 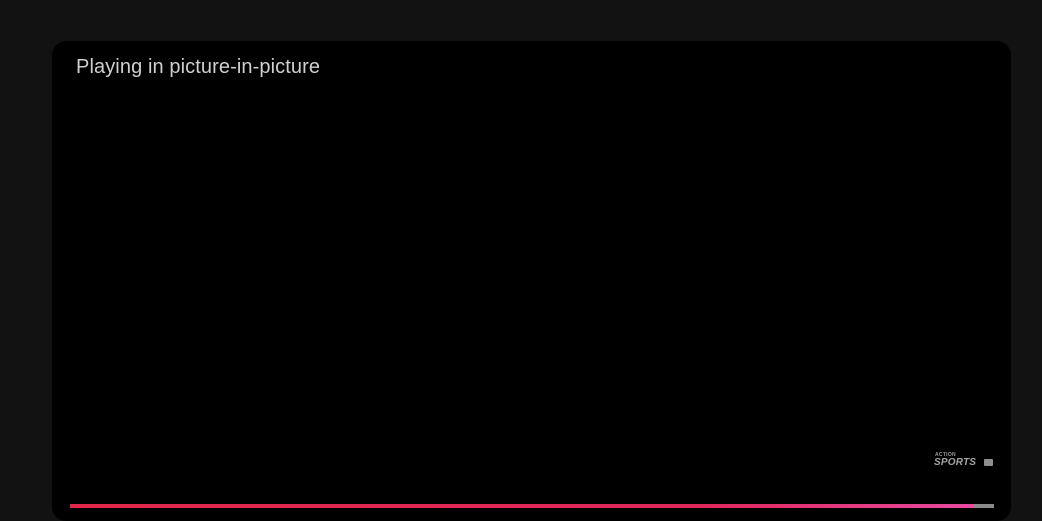 I want to click on watermark-badge-icon, so click(x=988, y=462).